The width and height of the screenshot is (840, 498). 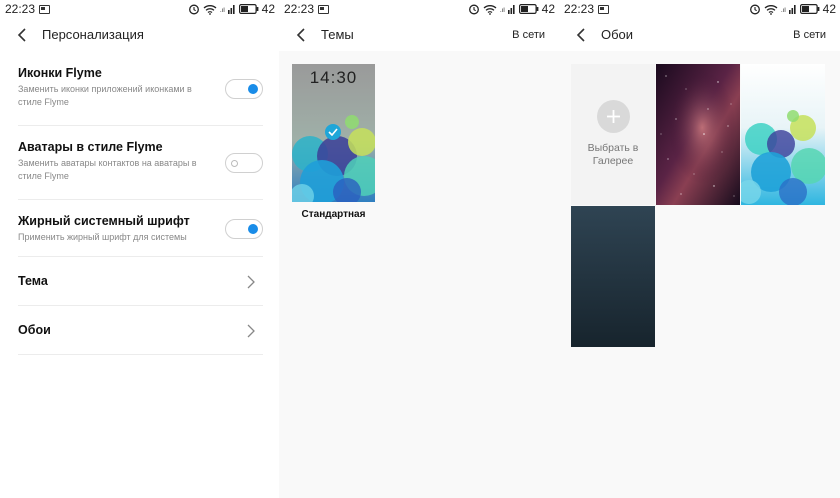 I want to click on wallpaper-nav-item: Обои, so click(x=140, y=330).